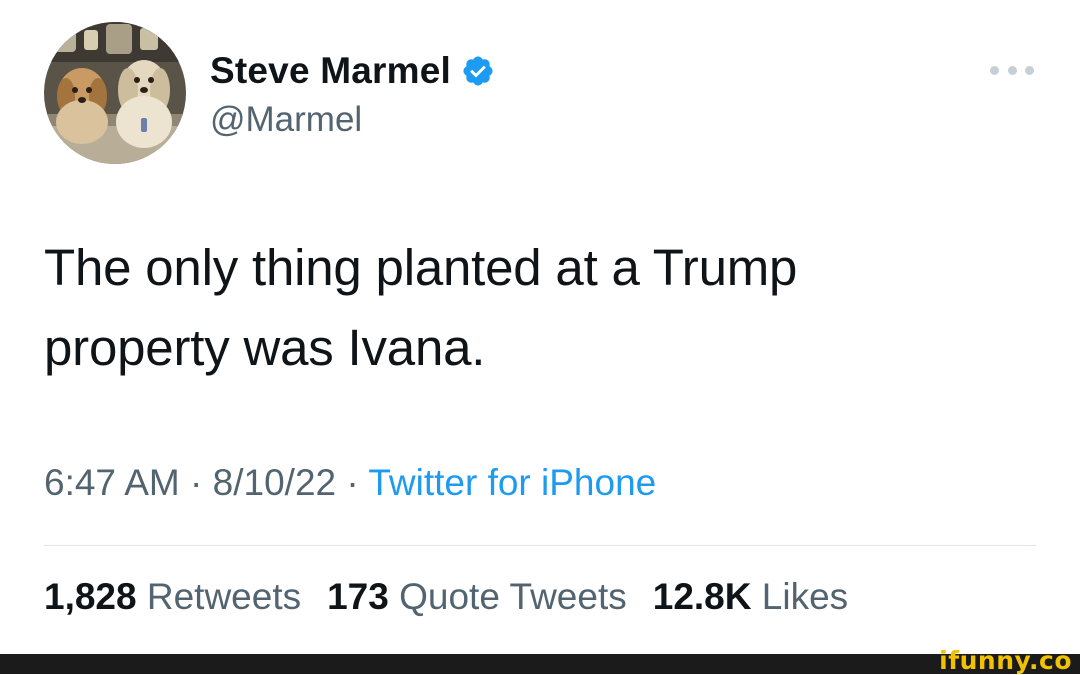  What do you see at coordinates (513, 596) in the screenshot?
I see `quote-tweets-label: Quote Tweets` at bounding box center [513, 596].